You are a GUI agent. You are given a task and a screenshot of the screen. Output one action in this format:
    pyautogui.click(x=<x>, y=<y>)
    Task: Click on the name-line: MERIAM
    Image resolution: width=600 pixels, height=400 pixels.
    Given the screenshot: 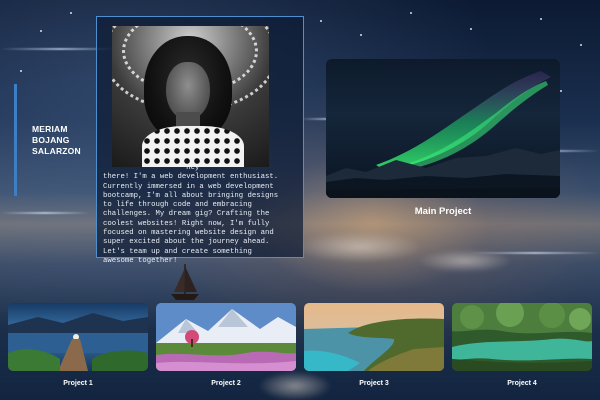 What is the action you would take?
    pyautogui.click(x=50, y=129)
    